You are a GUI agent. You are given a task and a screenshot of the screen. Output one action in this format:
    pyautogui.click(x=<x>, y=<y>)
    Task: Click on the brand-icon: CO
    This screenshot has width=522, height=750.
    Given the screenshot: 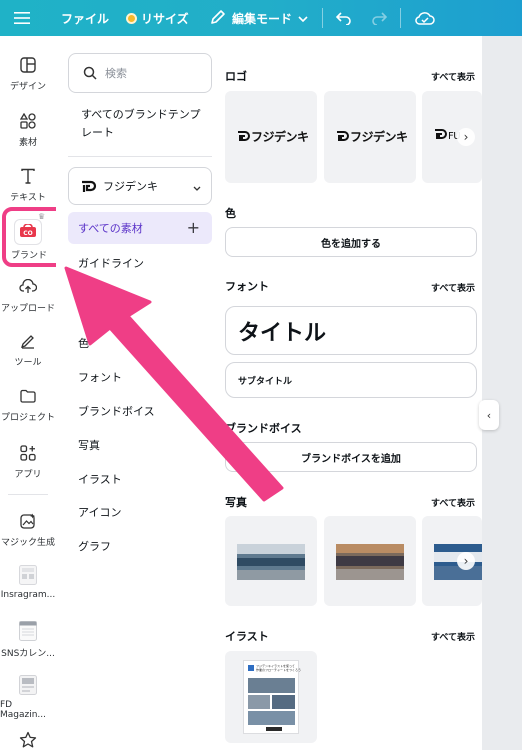 What is the action you would take?
    pyautogui.click(x=28, y=232)
    